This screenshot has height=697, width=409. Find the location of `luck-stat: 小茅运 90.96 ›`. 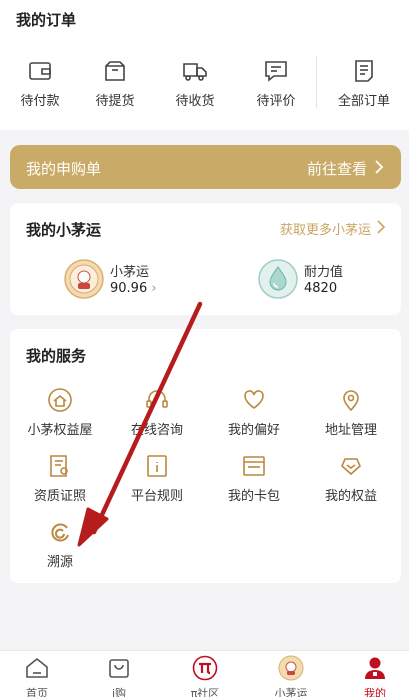

luck-stat: 小茅运 90.96 › is located at coordinates (134, 280).